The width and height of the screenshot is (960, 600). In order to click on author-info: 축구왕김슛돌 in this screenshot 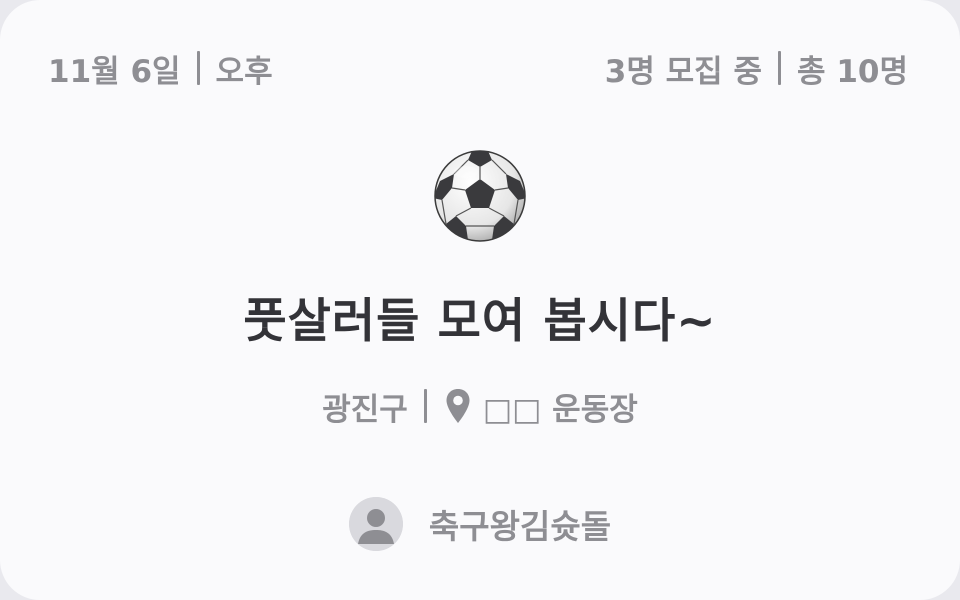, I will do `click(480, 524)`.